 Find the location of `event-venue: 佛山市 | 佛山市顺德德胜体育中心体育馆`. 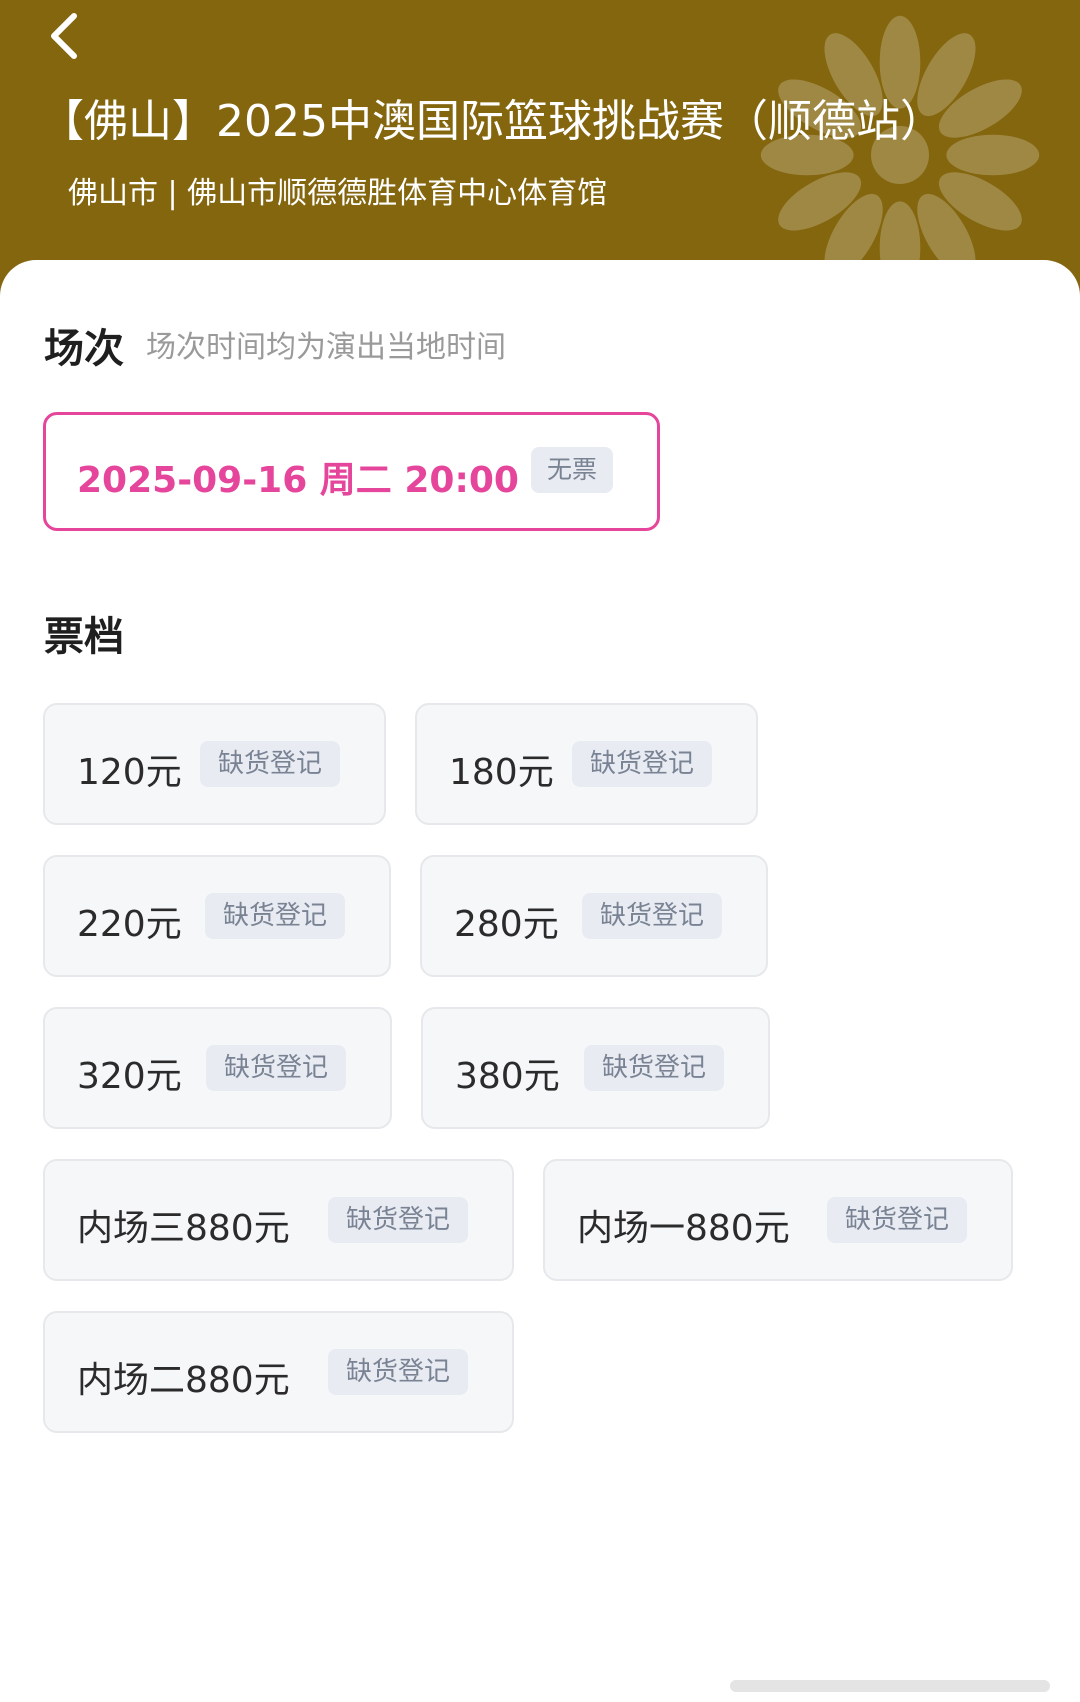

event-venue: 佛山市 | 佛山市顺德德胜体育中心体育馆 is located at coordinates (338, 193).